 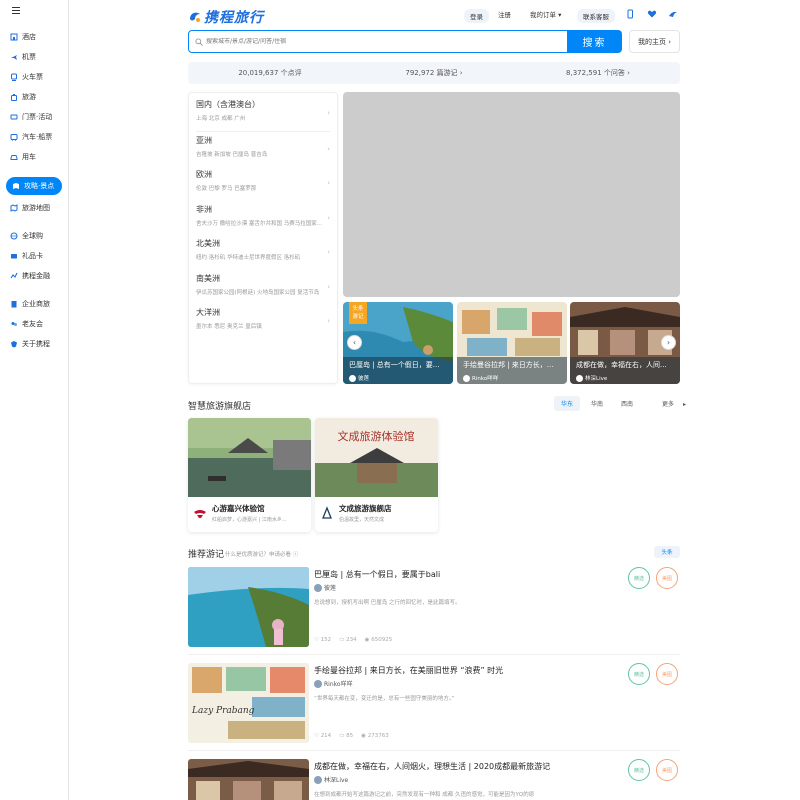 What do you see at coordinates (654, 41) in the screenshot?
I see `my-home-button: 我的主页 ›` at bounding box center [654, 41].